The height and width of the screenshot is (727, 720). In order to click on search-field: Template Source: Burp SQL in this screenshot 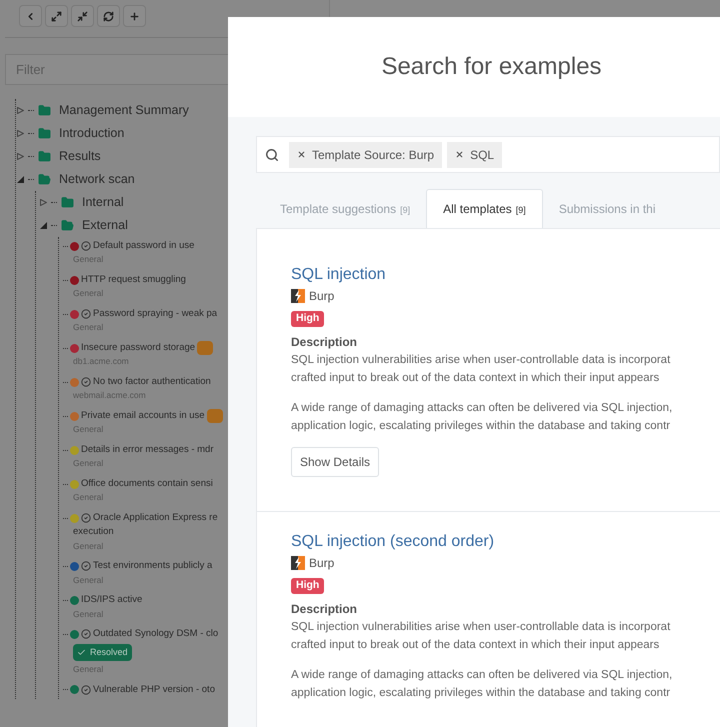, I will do `click(488, 154)`.